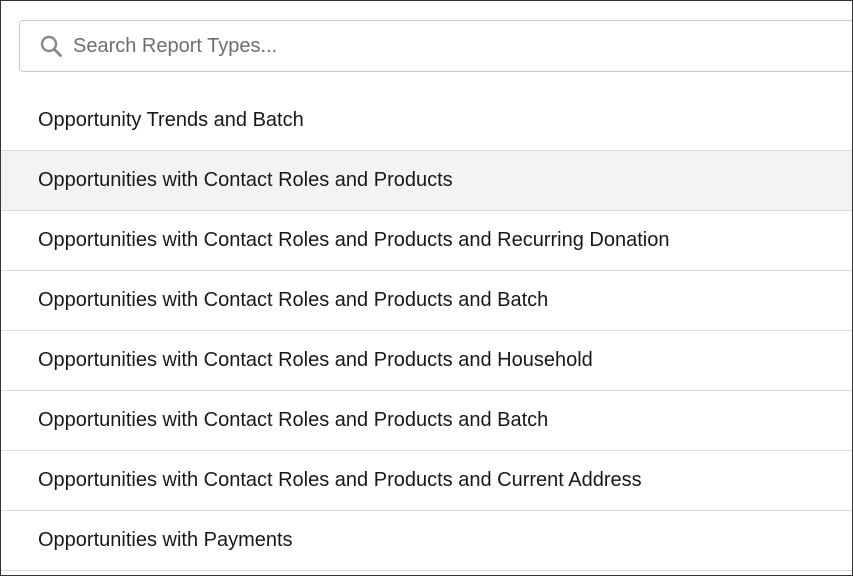  I want to click on search-input, so click(423, 46).